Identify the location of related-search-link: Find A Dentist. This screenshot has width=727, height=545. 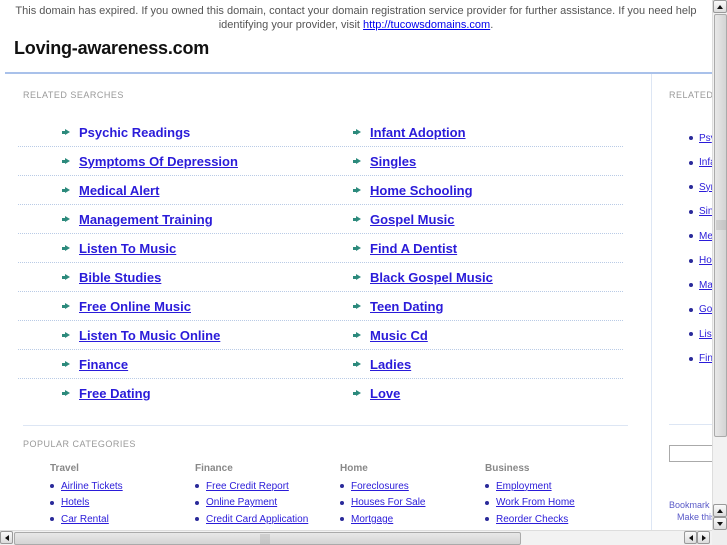
(413, 248).